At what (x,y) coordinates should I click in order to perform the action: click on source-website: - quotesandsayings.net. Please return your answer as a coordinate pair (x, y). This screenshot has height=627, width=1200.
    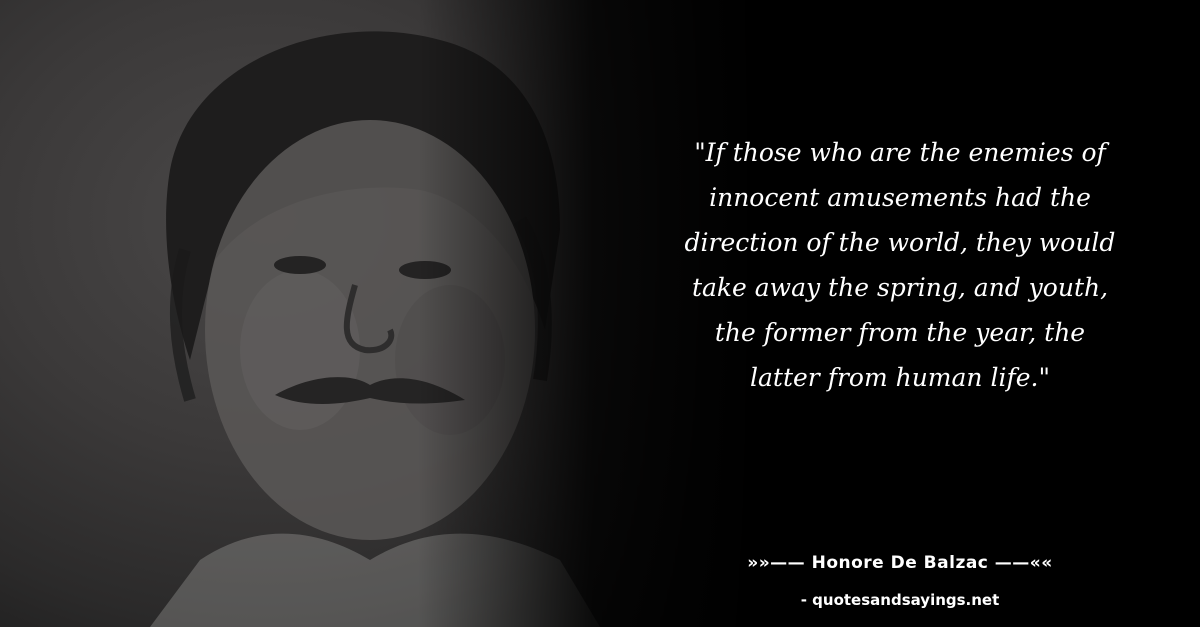
    Looking at the image, I should click on (900, 600).